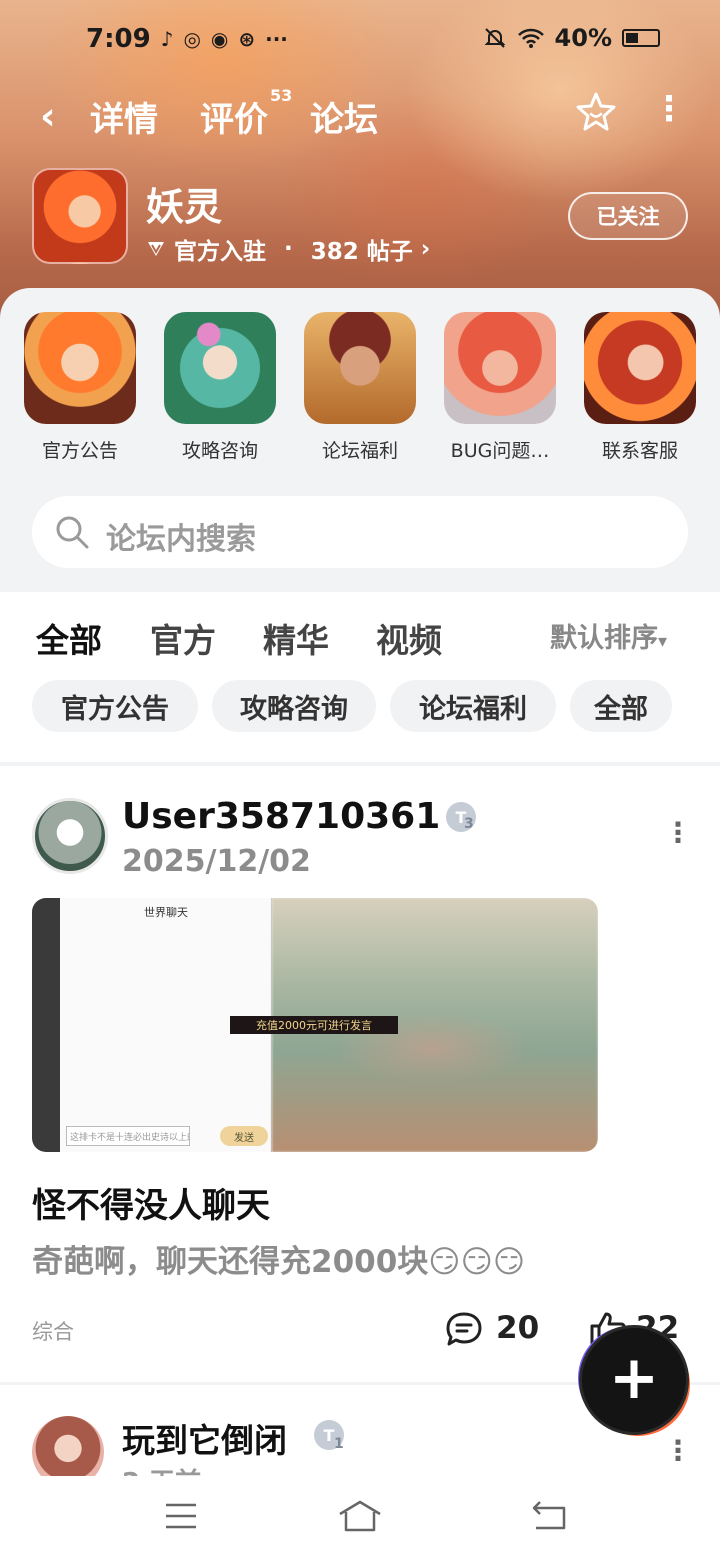 Image resolution: width=720 pixels, height=1560 pixels. What do you see at coordinates (220, 252) in the screenshot?
I see `official-label: 官方入驻` at bounding box center [220, 252].